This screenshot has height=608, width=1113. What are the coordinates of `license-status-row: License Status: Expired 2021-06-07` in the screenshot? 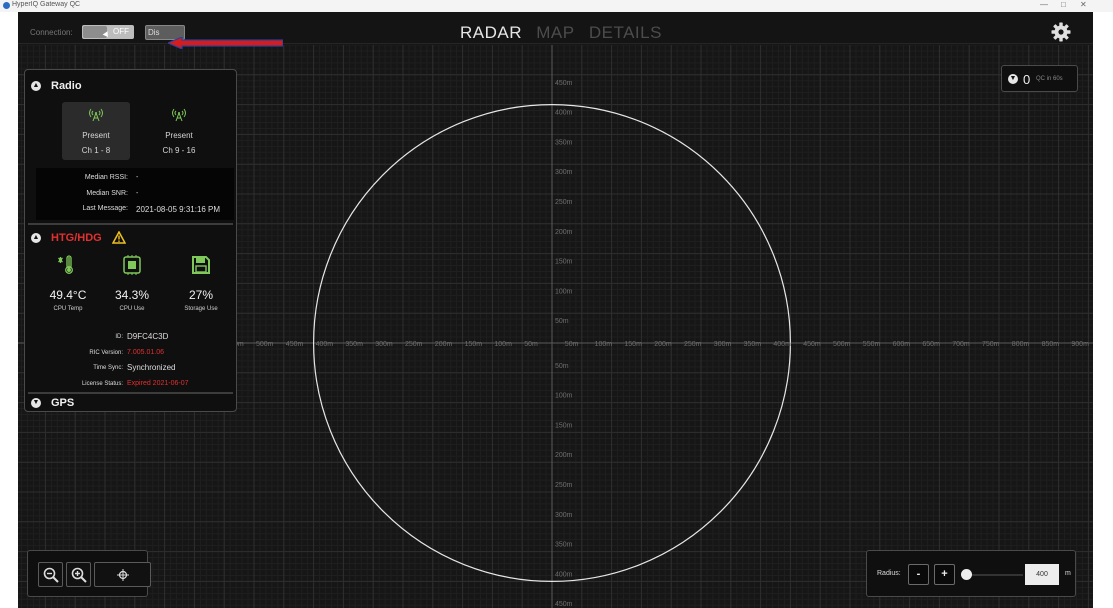 It's located at (131, 385).